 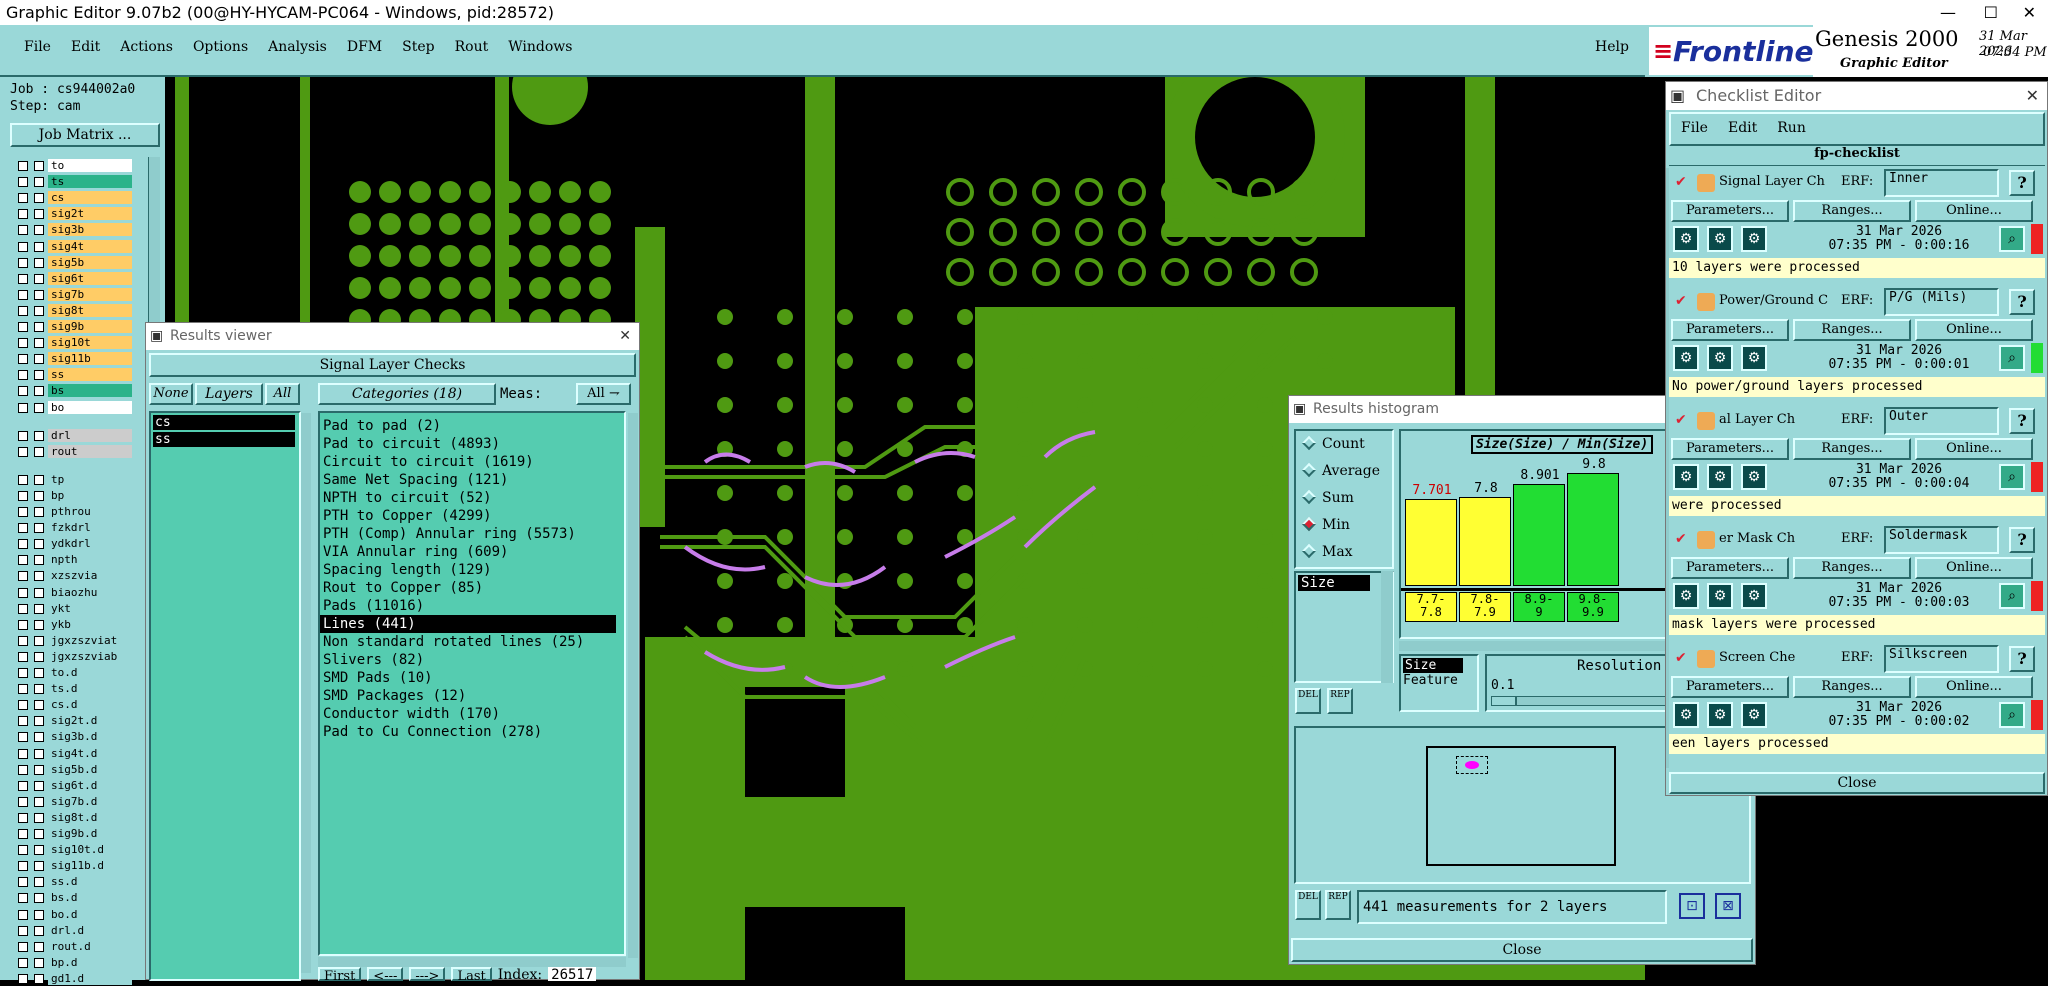 I want to click on layer-row: jgxzszviat, so click(x=73, y=640).